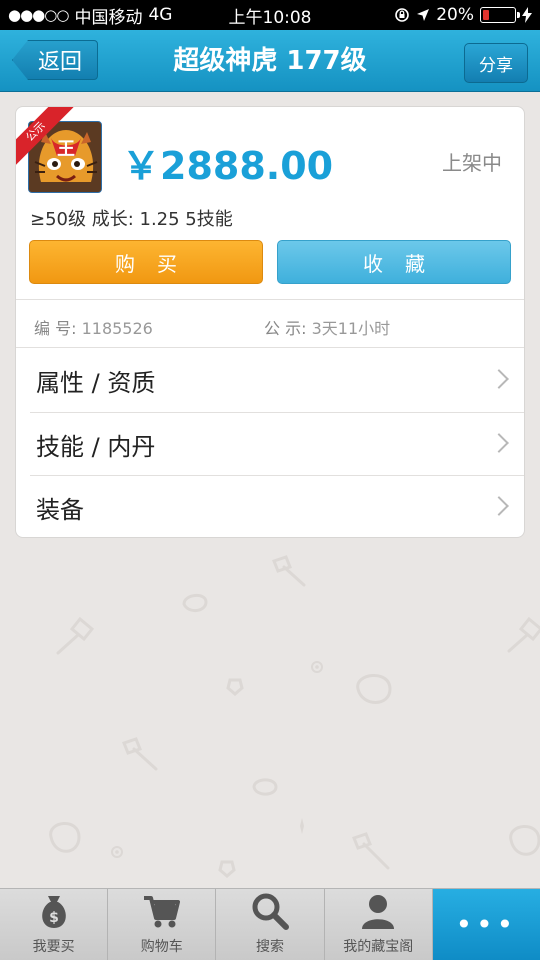 This screenshot has width=540, height=960. Describe the element at coordinates (131, 219) in the screenshot. I see `item-summary: ≥50级 成长: 1.25 5技能` at that location.